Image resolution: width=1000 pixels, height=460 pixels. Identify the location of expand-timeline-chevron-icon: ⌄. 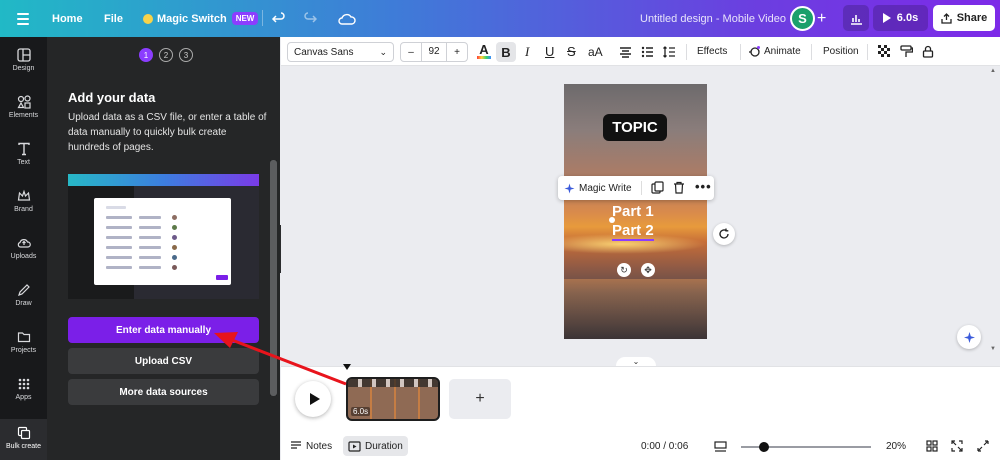
(636, 361).